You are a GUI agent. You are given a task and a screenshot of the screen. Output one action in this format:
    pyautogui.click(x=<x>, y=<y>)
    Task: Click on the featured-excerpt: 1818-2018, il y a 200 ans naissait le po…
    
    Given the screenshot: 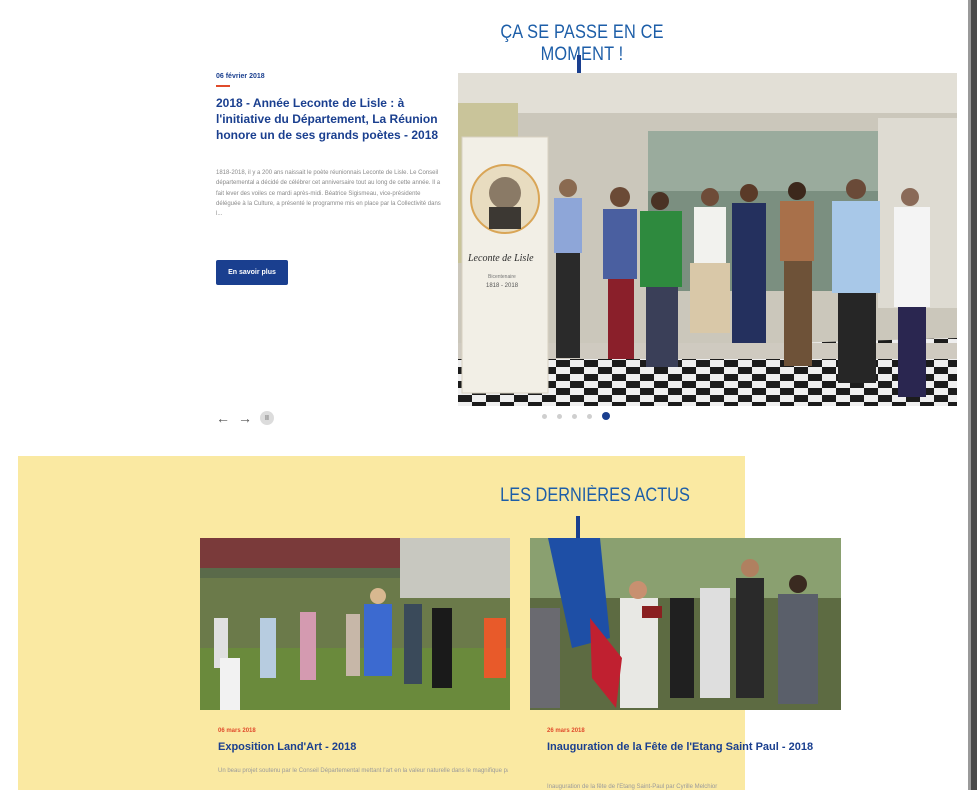 What is the action you would take?
    pyautogui.click(x=328, y=194)
    